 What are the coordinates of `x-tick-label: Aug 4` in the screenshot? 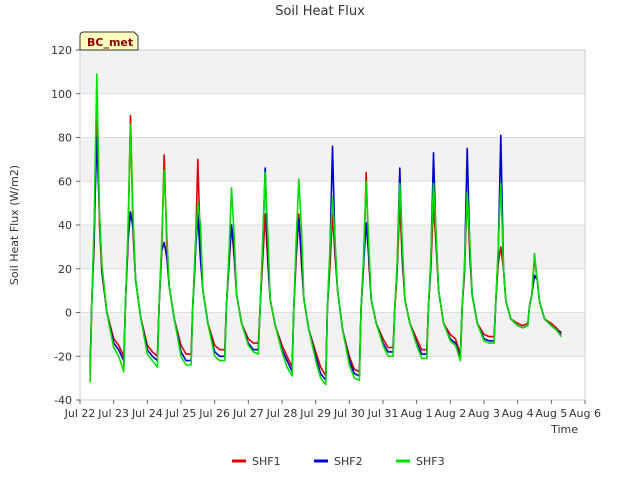 It's located at (518, 413).